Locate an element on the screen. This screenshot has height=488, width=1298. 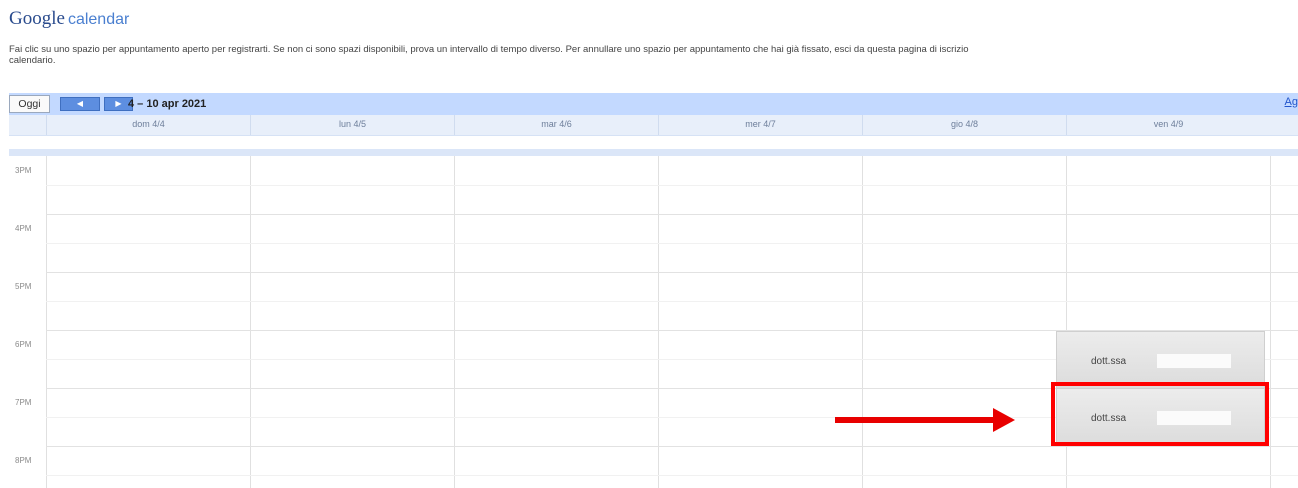
arrow-head-icon is located at coordinates (1004, 420).